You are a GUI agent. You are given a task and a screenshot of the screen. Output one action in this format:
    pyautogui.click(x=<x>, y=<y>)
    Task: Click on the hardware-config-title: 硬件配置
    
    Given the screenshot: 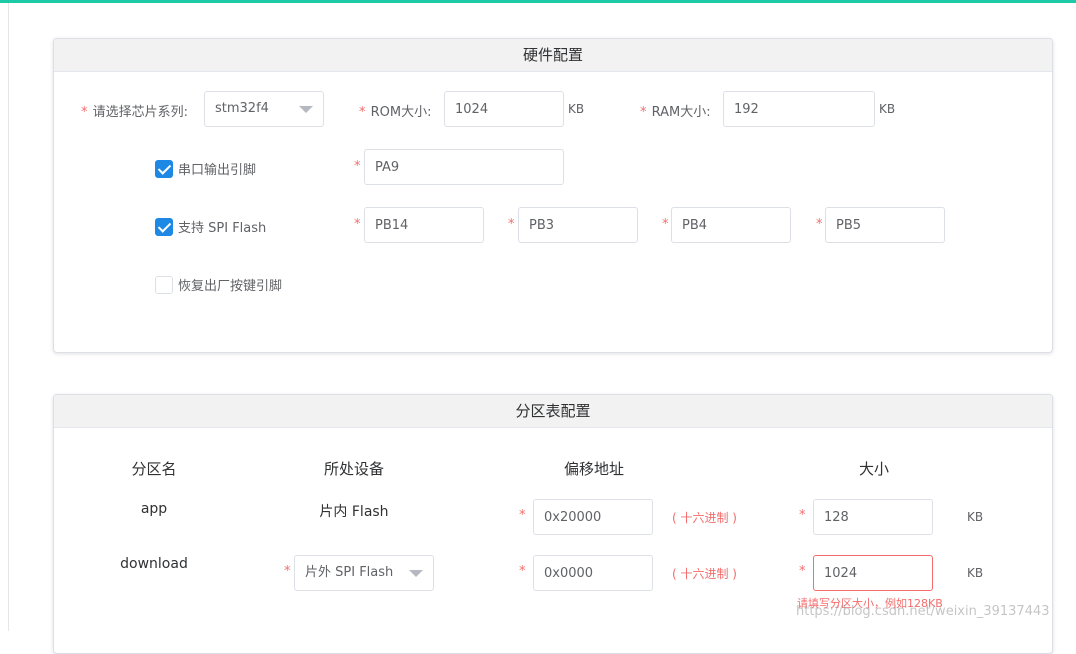 What is the action you would take?
    pyautogui.click(x=553, y=55)
    